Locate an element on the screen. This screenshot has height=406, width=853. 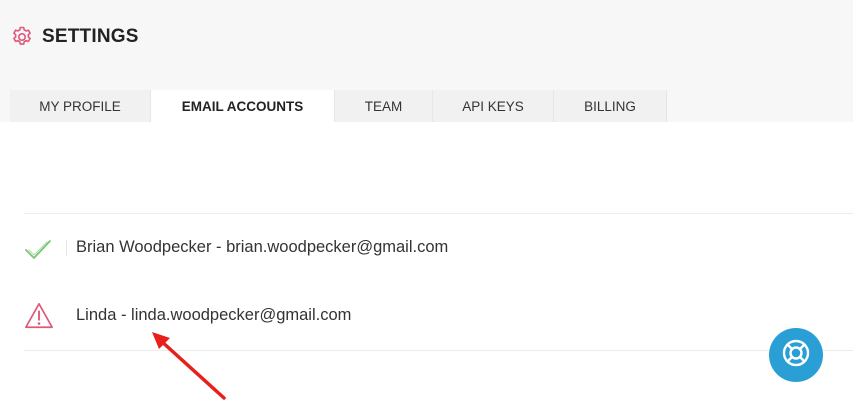
account-label: Linda - linda.woodpecker@gmail.com is located at coordinates (214, 315).